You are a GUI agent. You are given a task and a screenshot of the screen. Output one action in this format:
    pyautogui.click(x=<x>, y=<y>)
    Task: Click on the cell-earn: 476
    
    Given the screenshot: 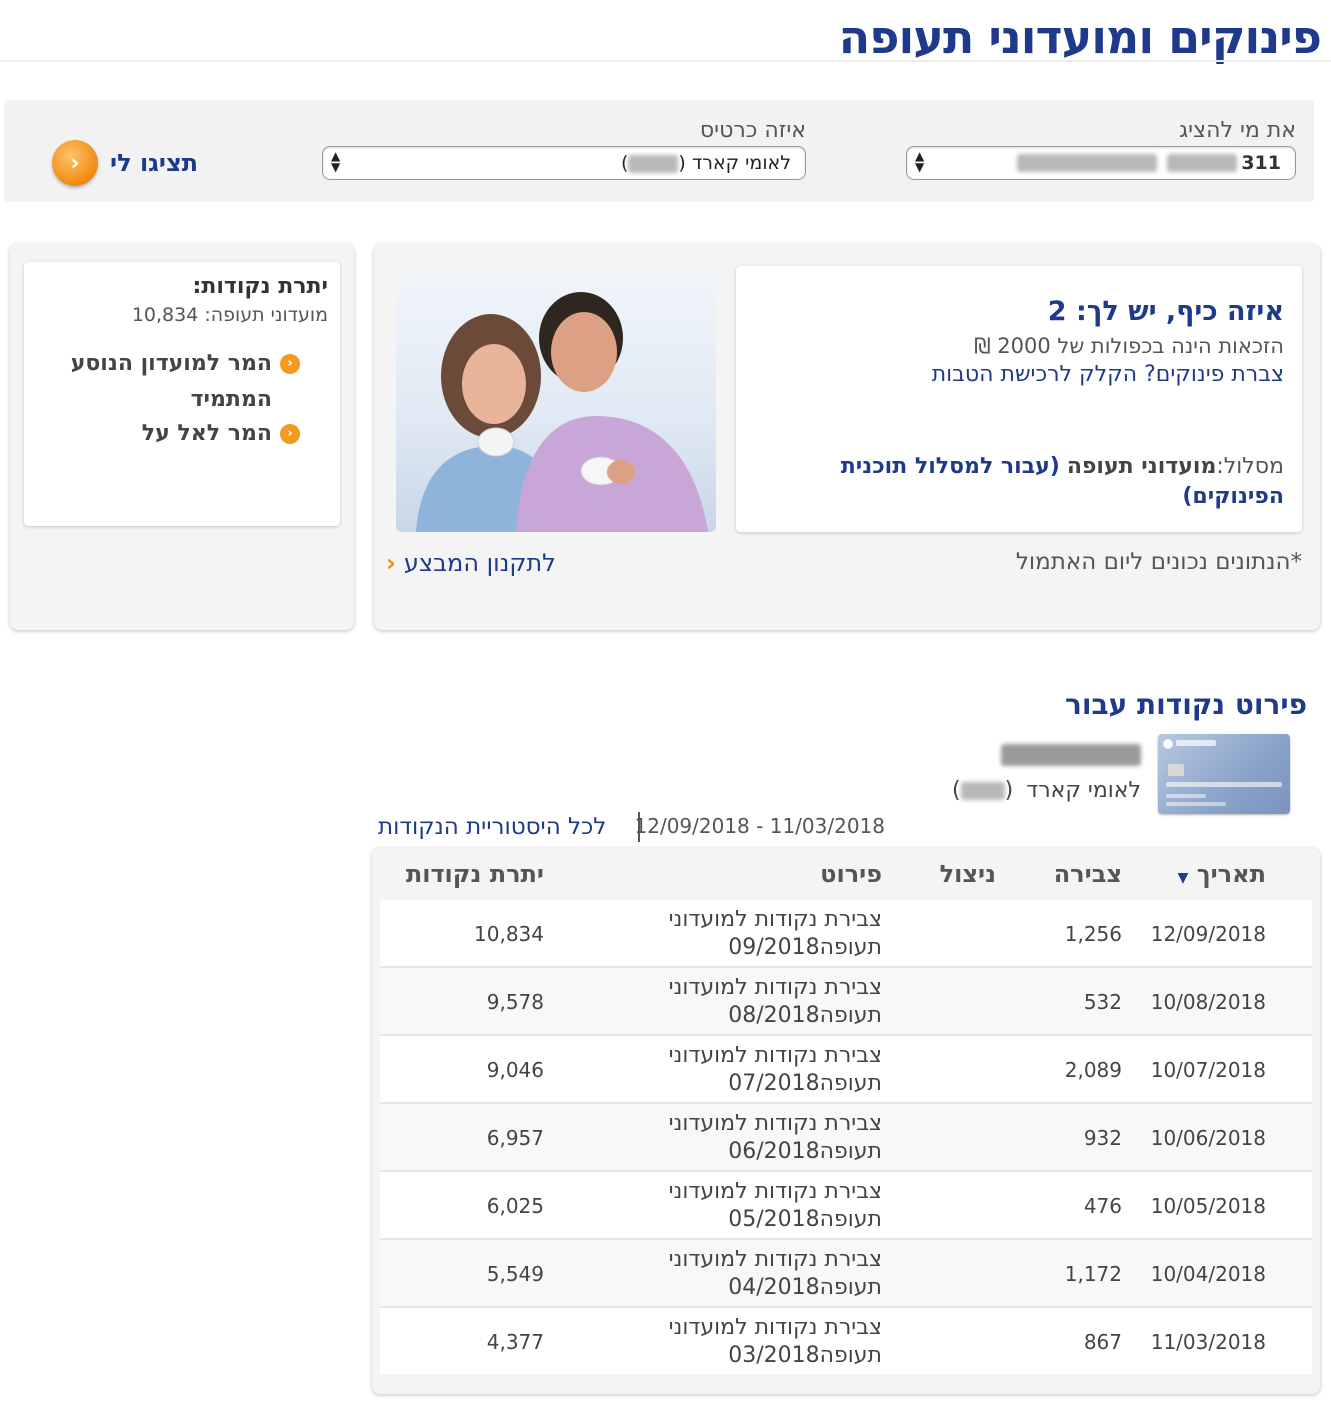 What is the action you would take?
    pyautogui.click(x=1102, y=1206)
    